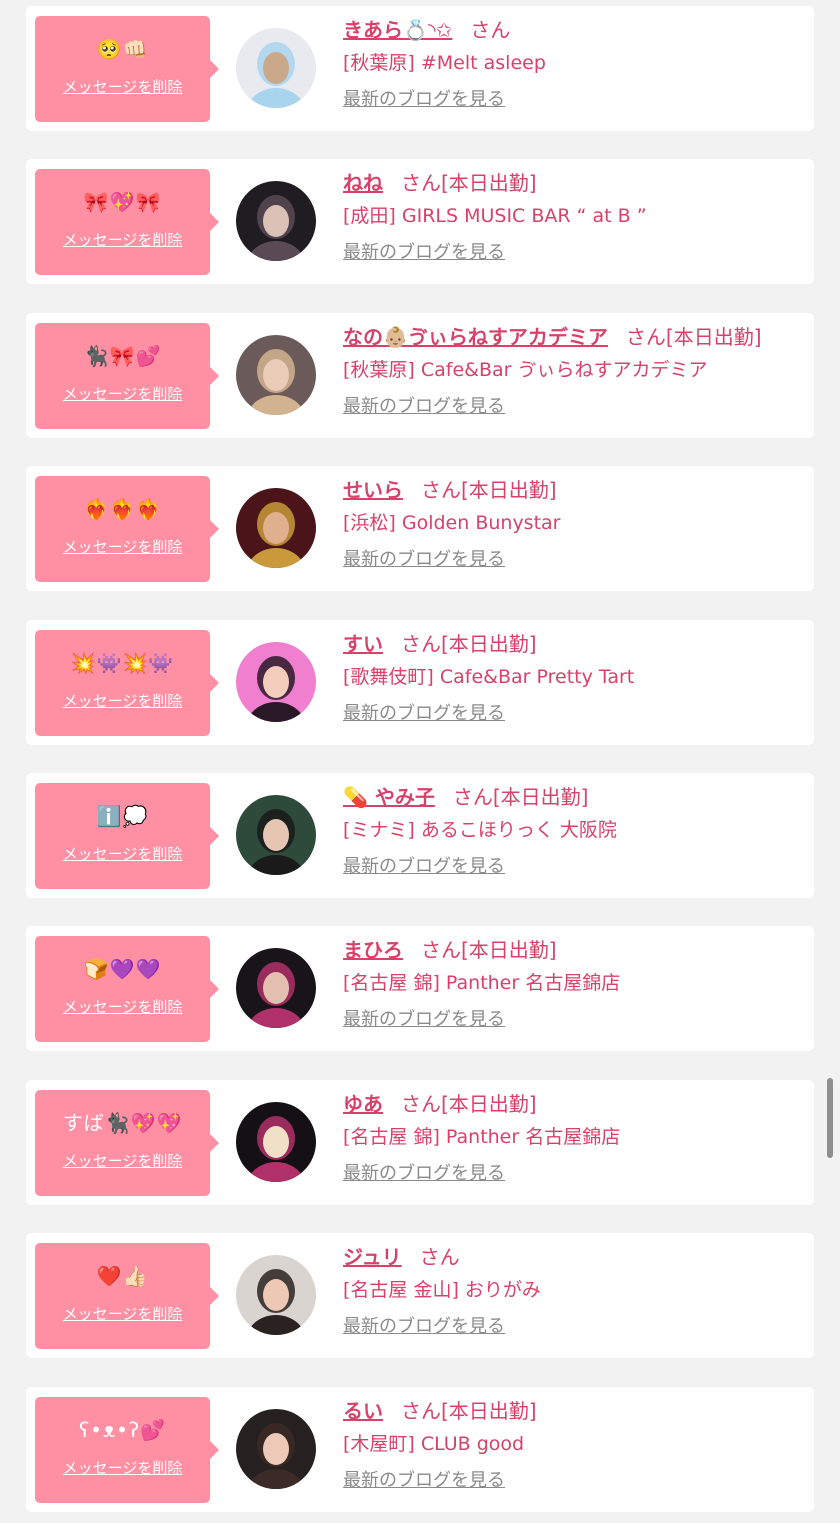 Image resolution: width=840 pixels, height=1523 pixels. What do you see at coordinates (122, 509) in the screenshot?
I see `message-emoji: ❤️‍🔥❤️‍🔥❤️‍🔥` at bounding box center [122, 509].